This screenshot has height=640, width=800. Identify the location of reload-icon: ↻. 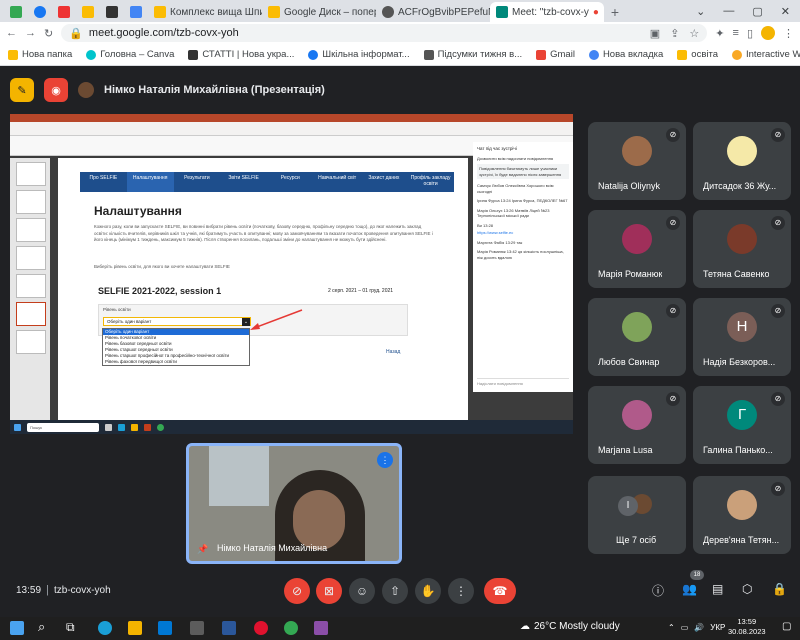
(48, 33).